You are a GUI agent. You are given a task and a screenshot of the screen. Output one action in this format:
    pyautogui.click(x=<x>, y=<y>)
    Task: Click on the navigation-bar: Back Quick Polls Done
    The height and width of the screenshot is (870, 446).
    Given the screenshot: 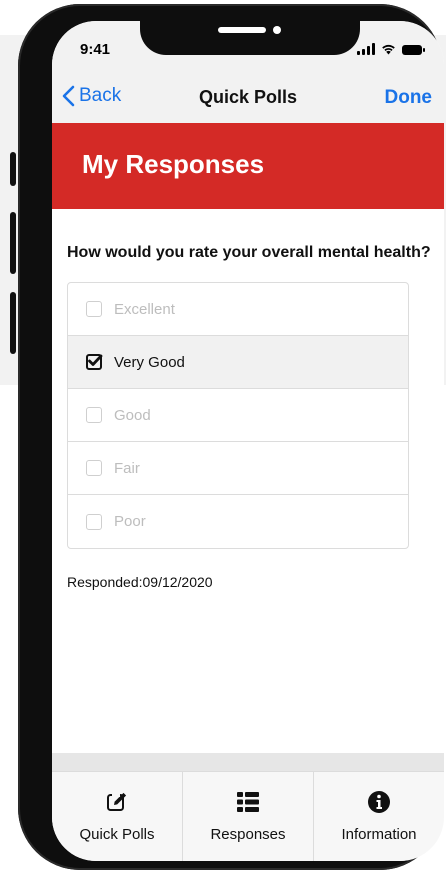 What is the action you would take?
    pyautogui.click(x=248, y=100)
    